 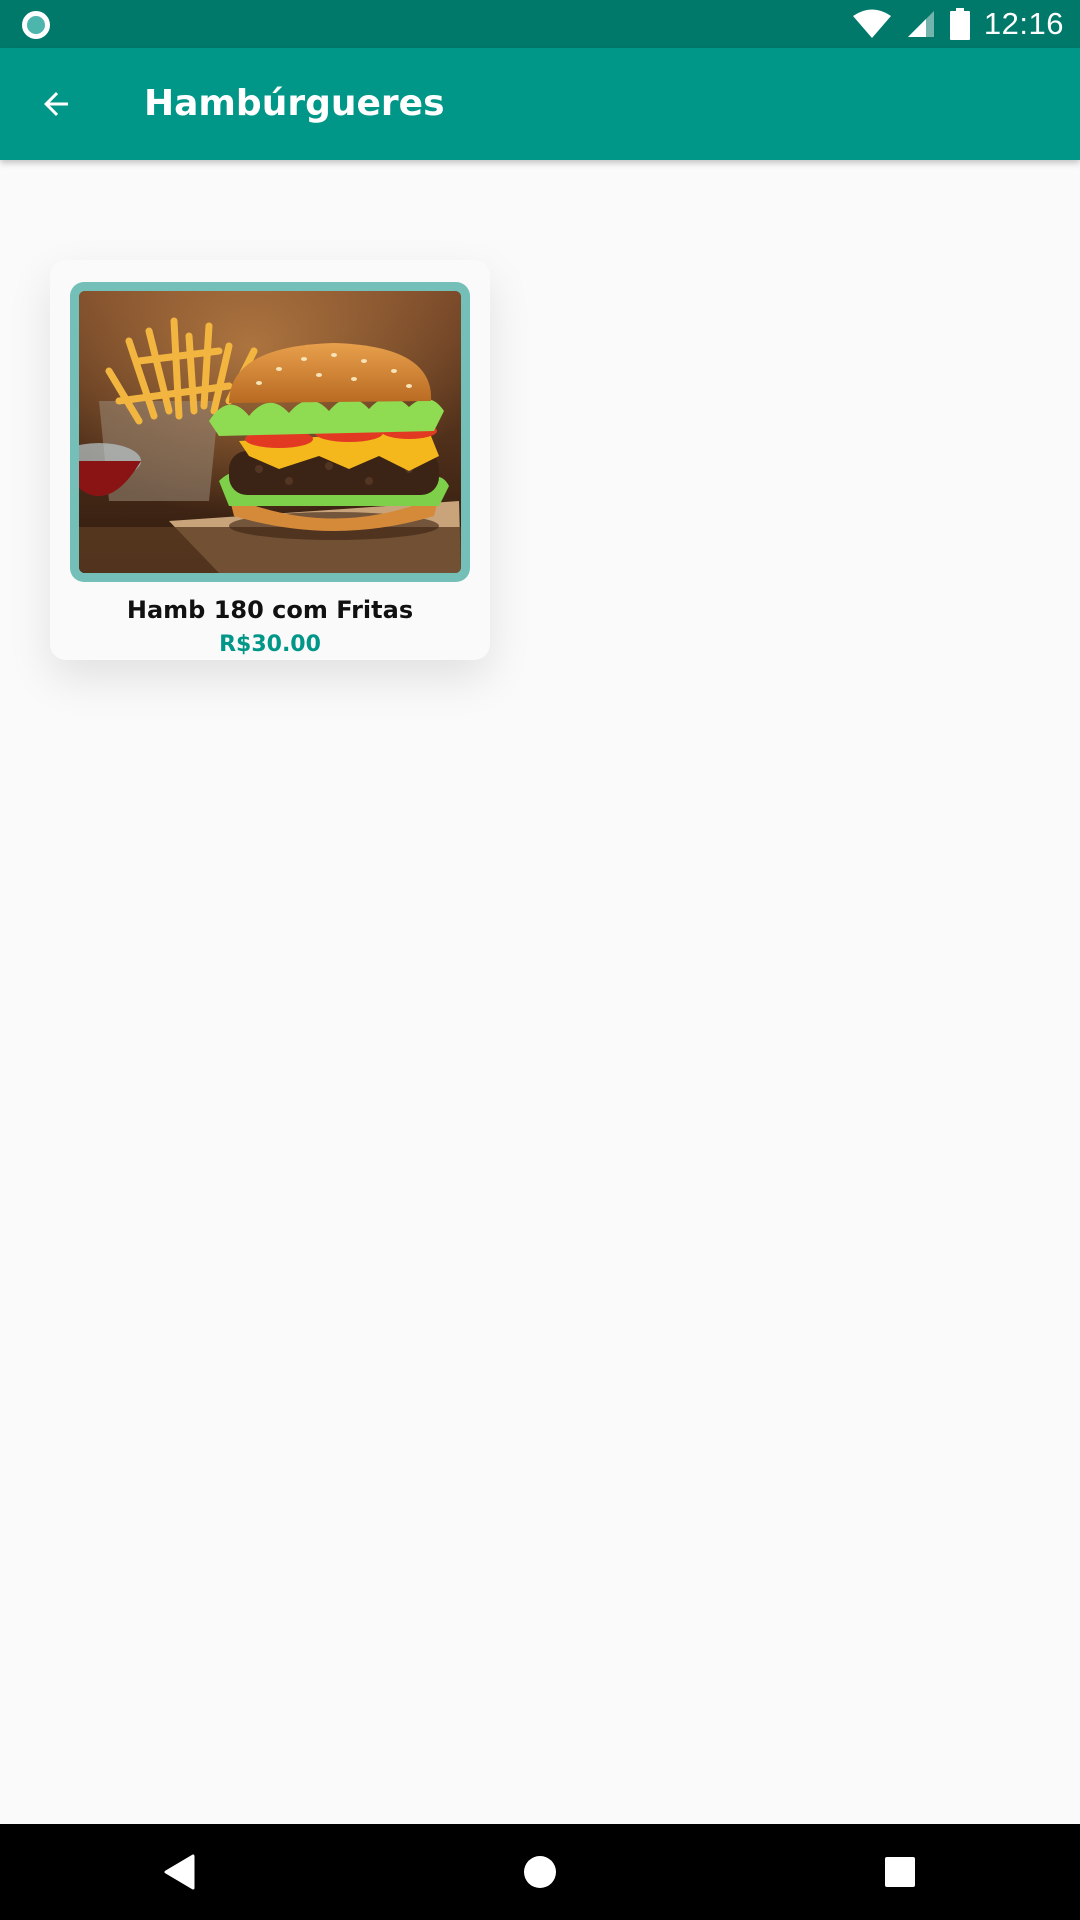 I want to click on page-title: Hambúrgueres, so click(x=294, y=103).